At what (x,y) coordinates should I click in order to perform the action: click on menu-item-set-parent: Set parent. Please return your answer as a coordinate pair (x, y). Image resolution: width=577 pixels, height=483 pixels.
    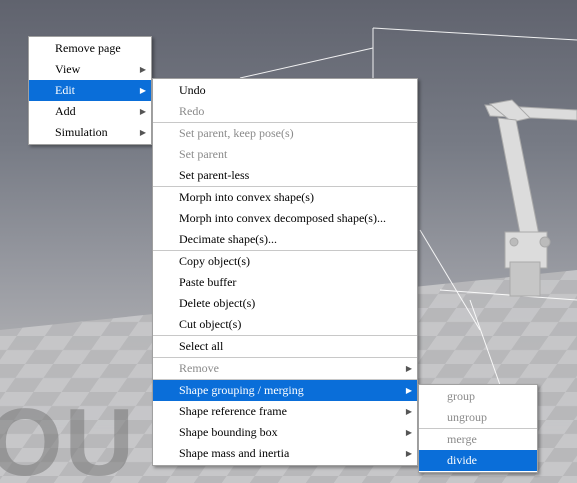
    Looking at the image, I should click on (285, 154).